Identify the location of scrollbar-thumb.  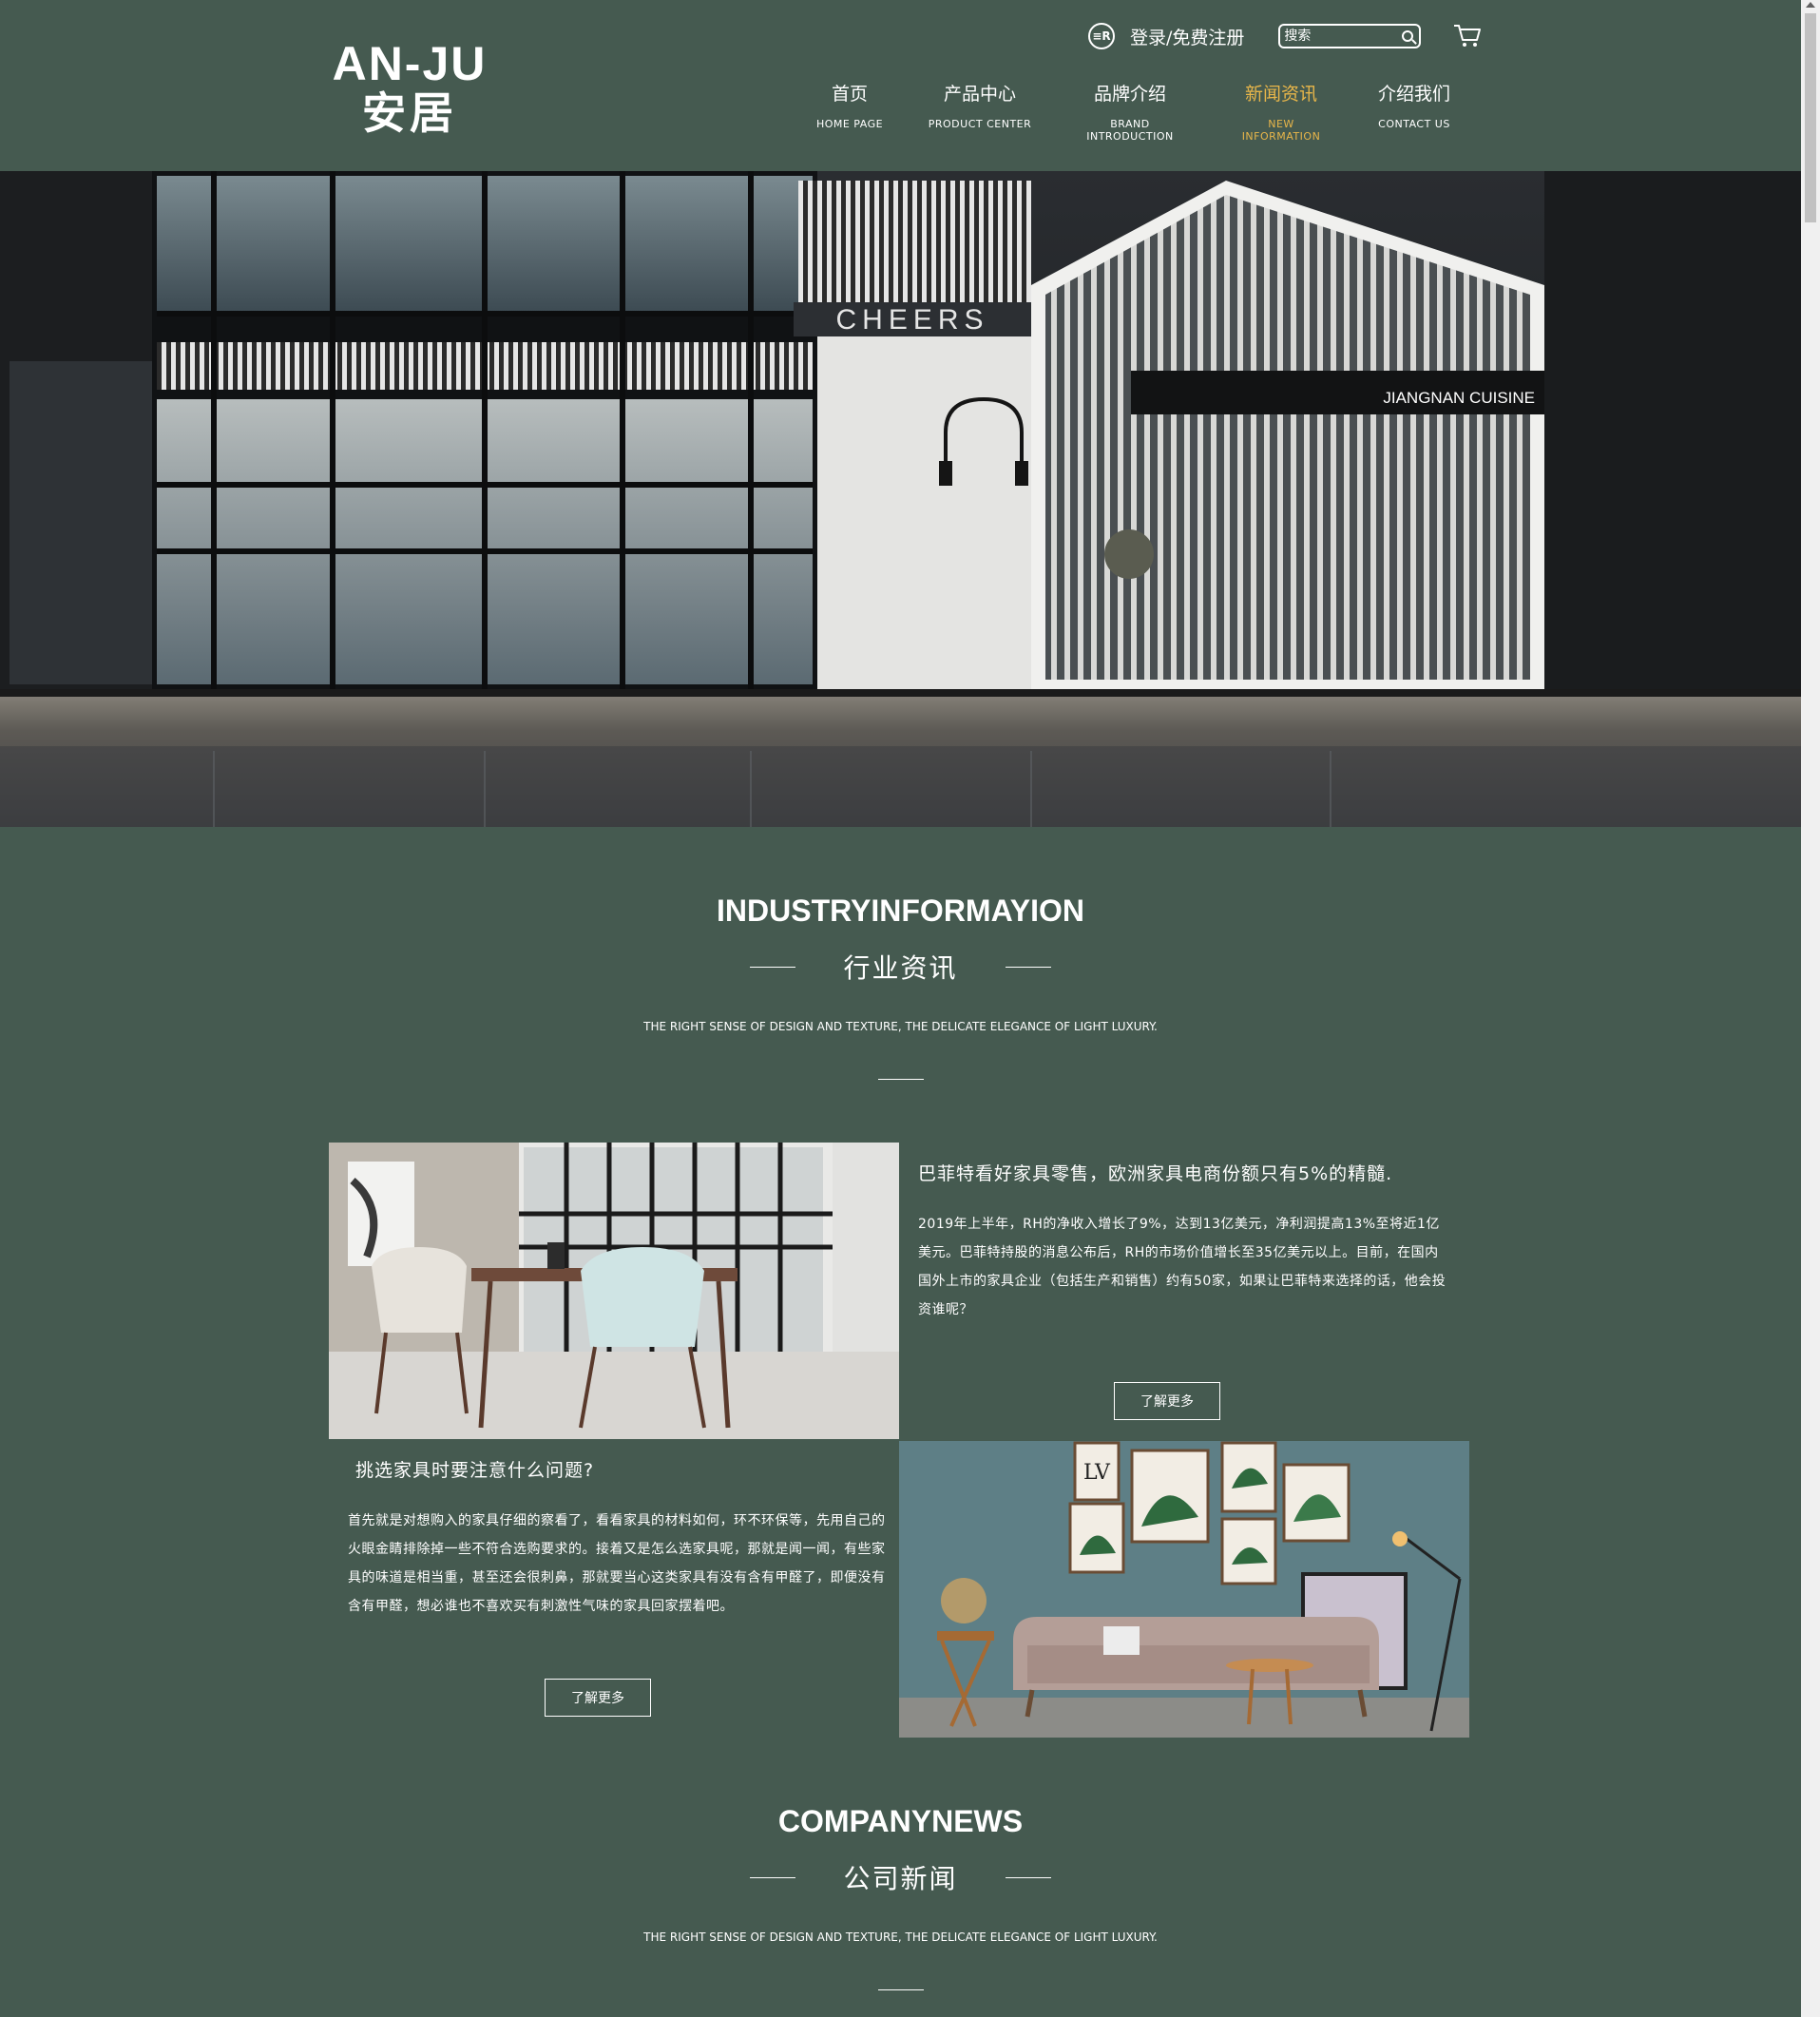
(1810, 117).